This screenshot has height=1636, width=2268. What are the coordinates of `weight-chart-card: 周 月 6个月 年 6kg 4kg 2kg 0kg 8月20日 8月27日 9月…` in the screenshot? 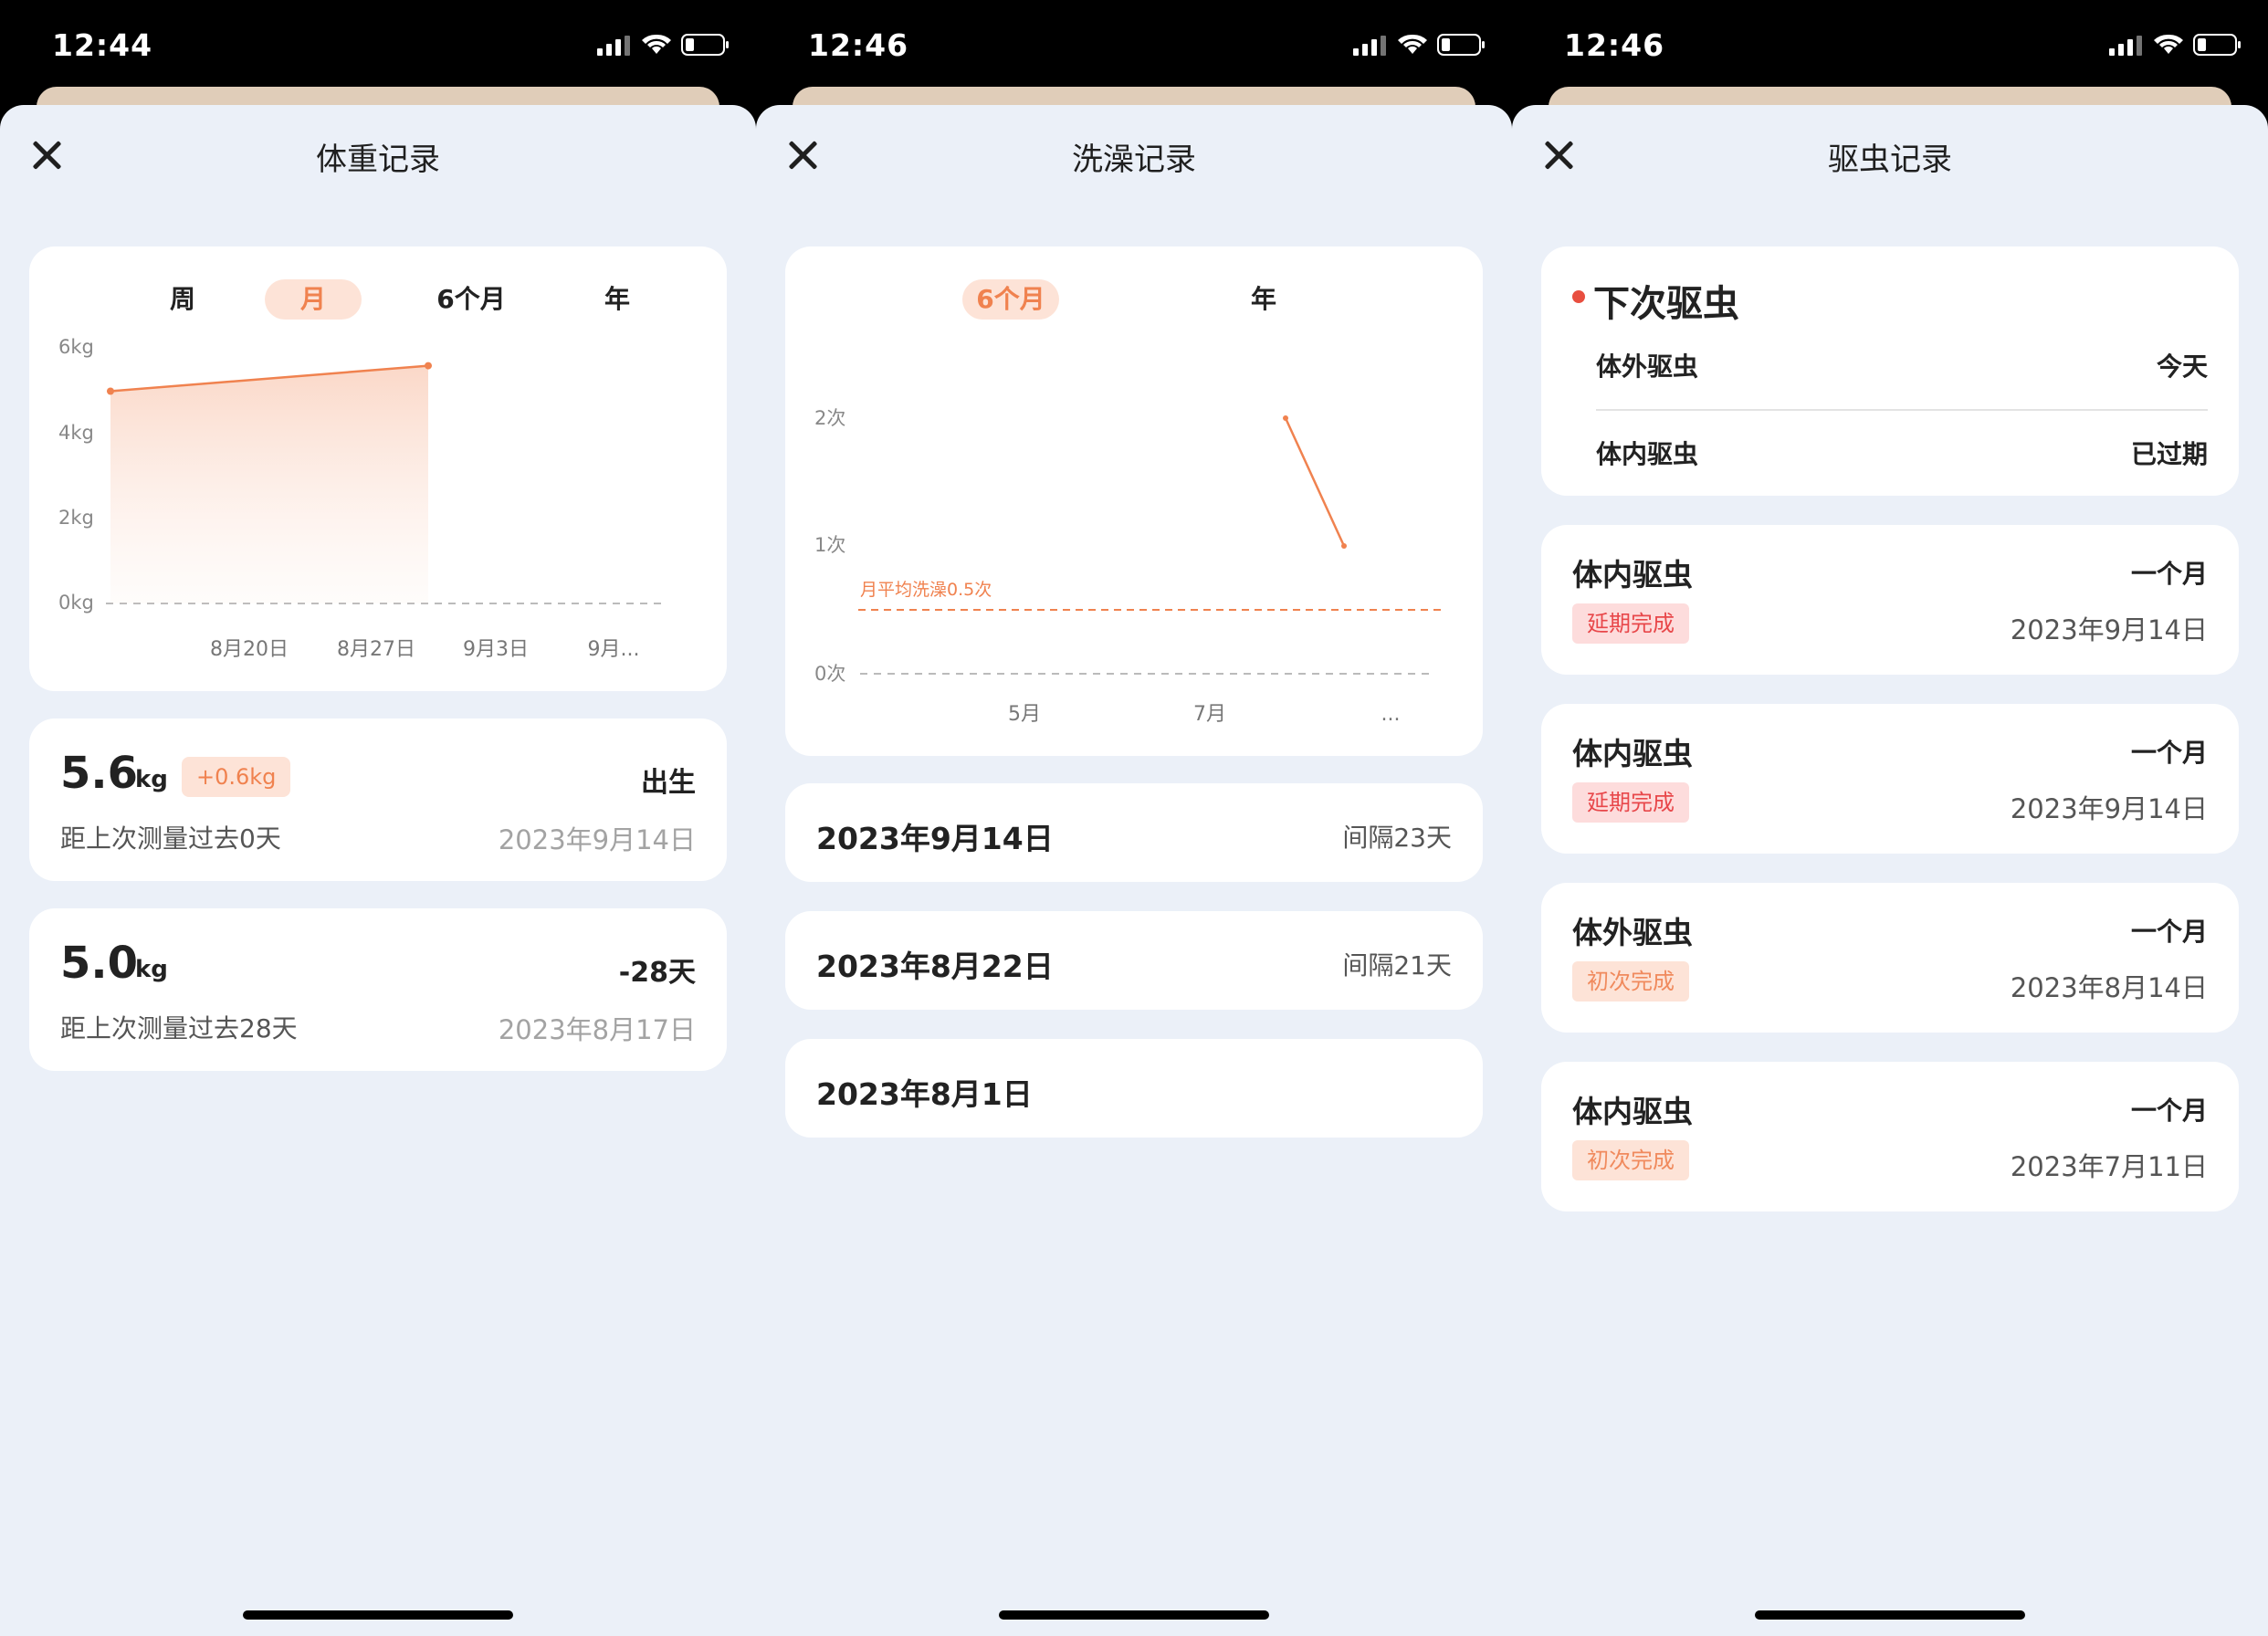 It's located at (378, 468).